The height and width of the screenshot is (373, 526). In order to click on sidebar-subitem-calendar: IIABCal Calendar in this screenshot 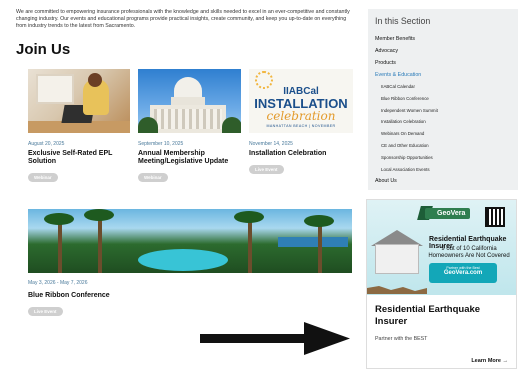, I will do `click(443, 87)`.